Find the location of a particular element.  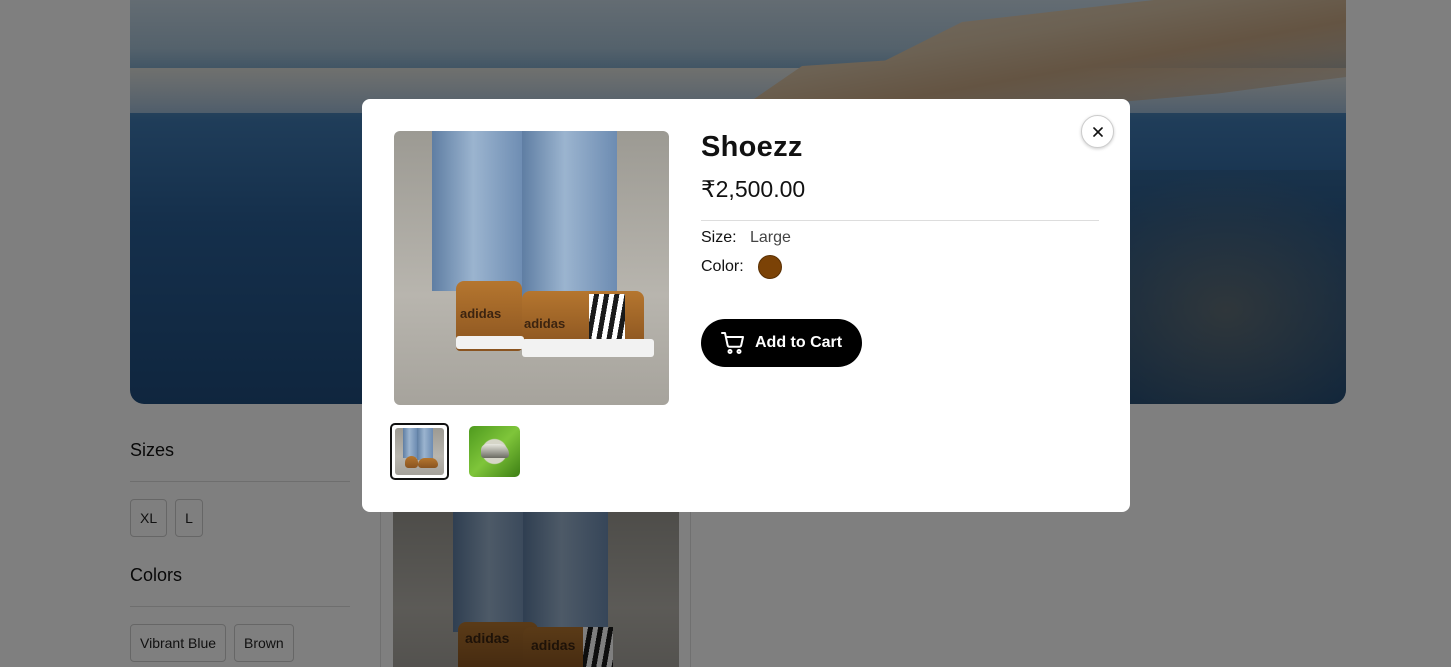

size-row: Size: Large is located at coordinates (900, 238).